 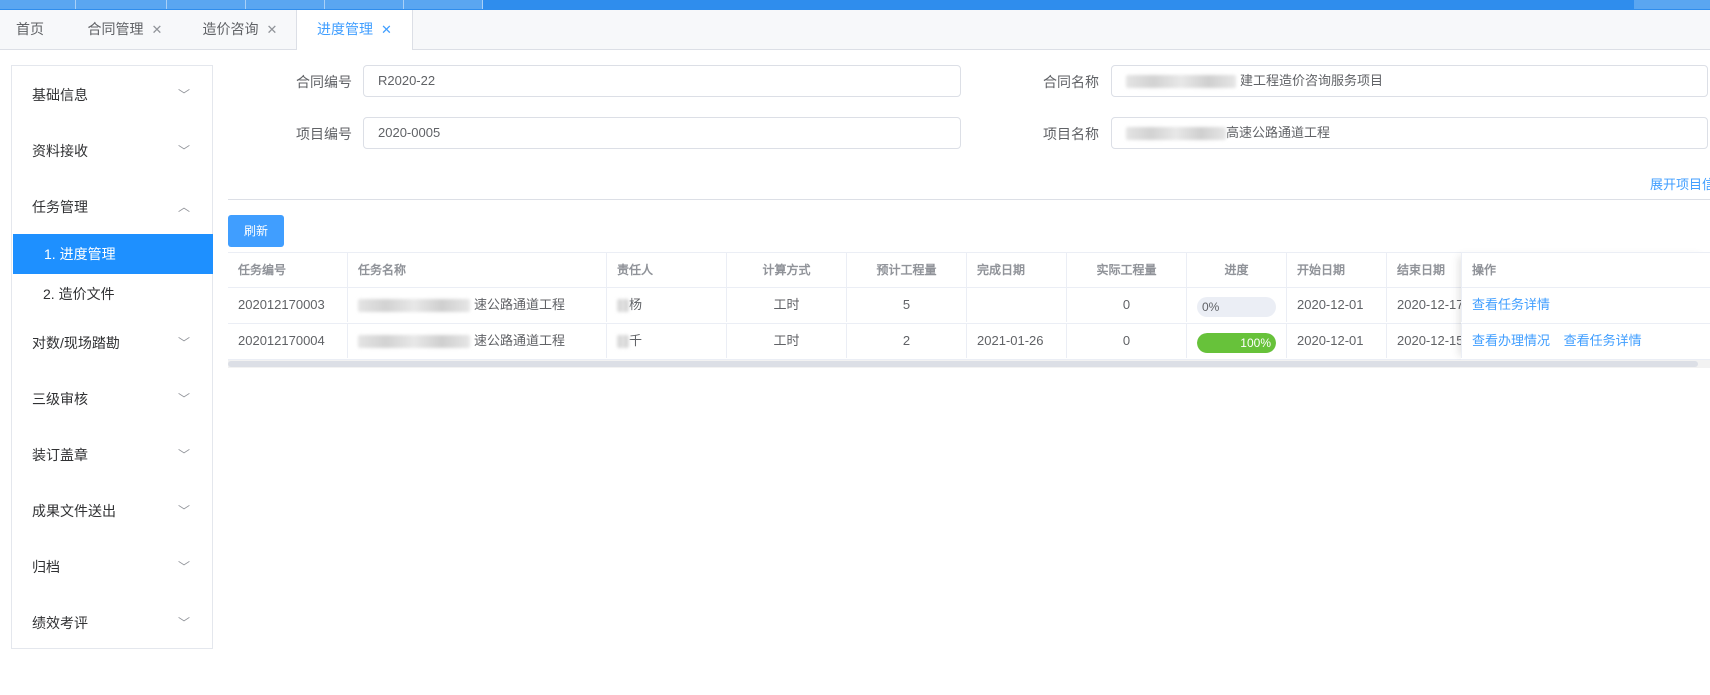 I want to click on project-name-field: 高速公路通道工程, so click(x=1409, y=133).